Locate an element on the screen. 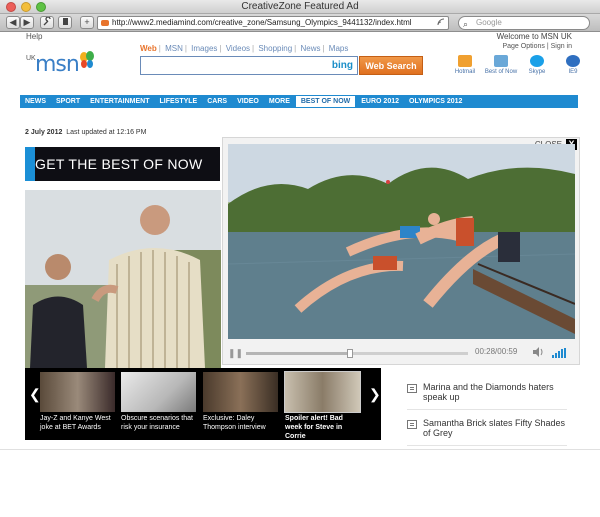  skype-icon is located at coordinates (537, 61).